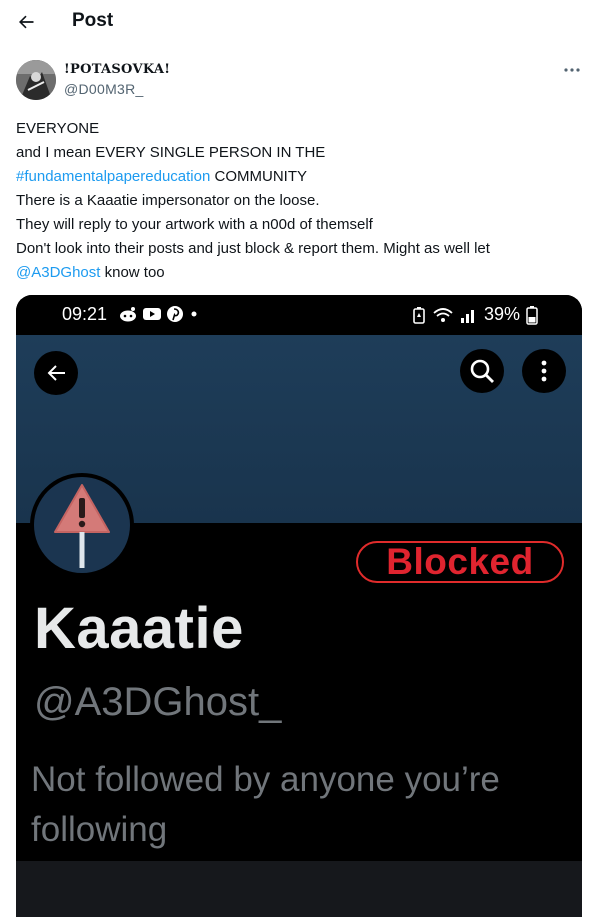  I want to click on profile-more-button, so click(544, 371).